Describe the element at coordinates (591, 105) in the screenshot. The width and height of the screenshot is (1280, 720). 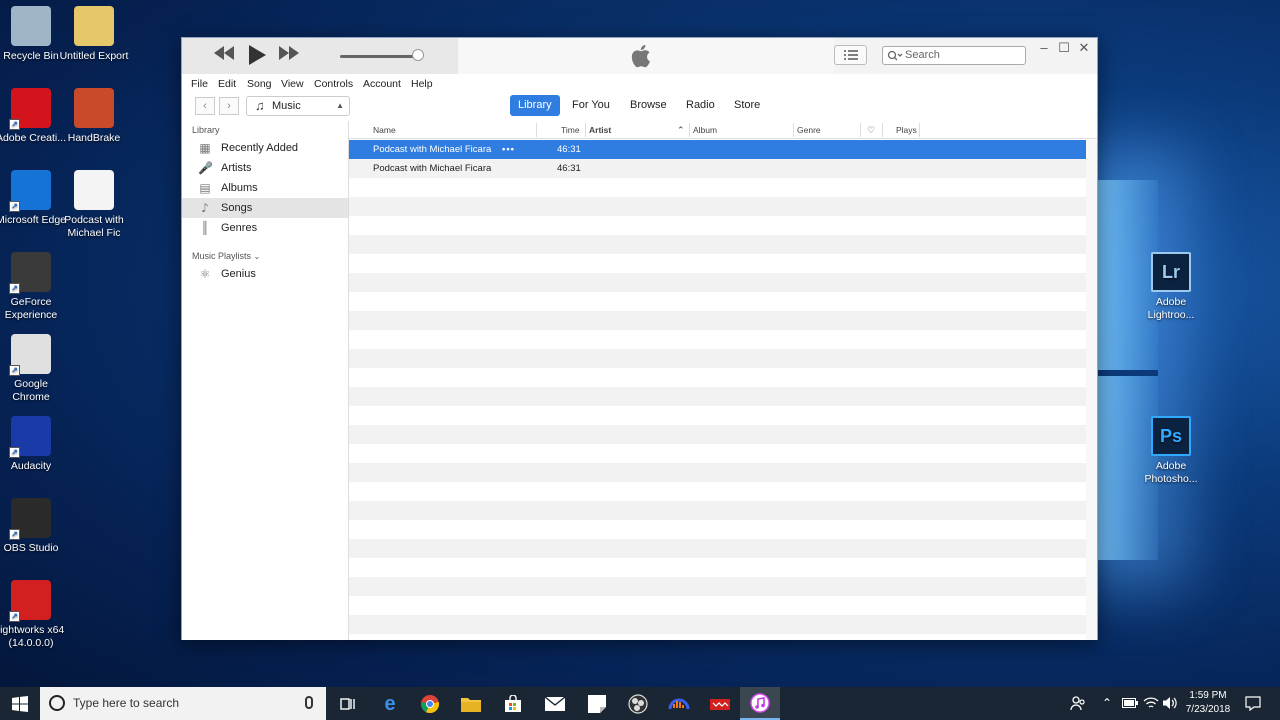
I see `tab-for-you: For You` at that location.